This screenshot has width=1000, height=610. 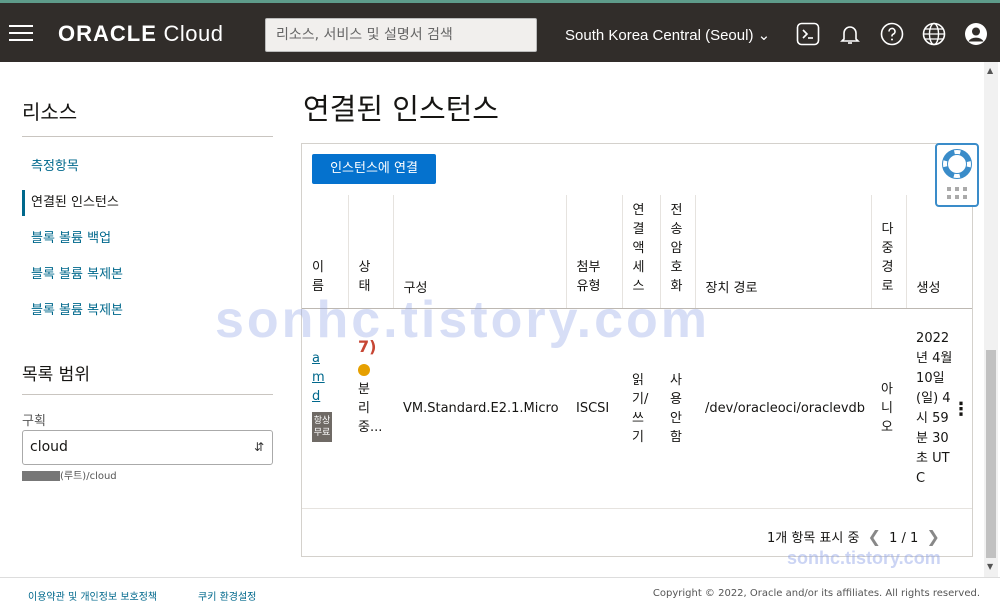 I want to click on sidebar-item-volume-backups: 블록 볼륨 백업, so click(x=147, y=239).